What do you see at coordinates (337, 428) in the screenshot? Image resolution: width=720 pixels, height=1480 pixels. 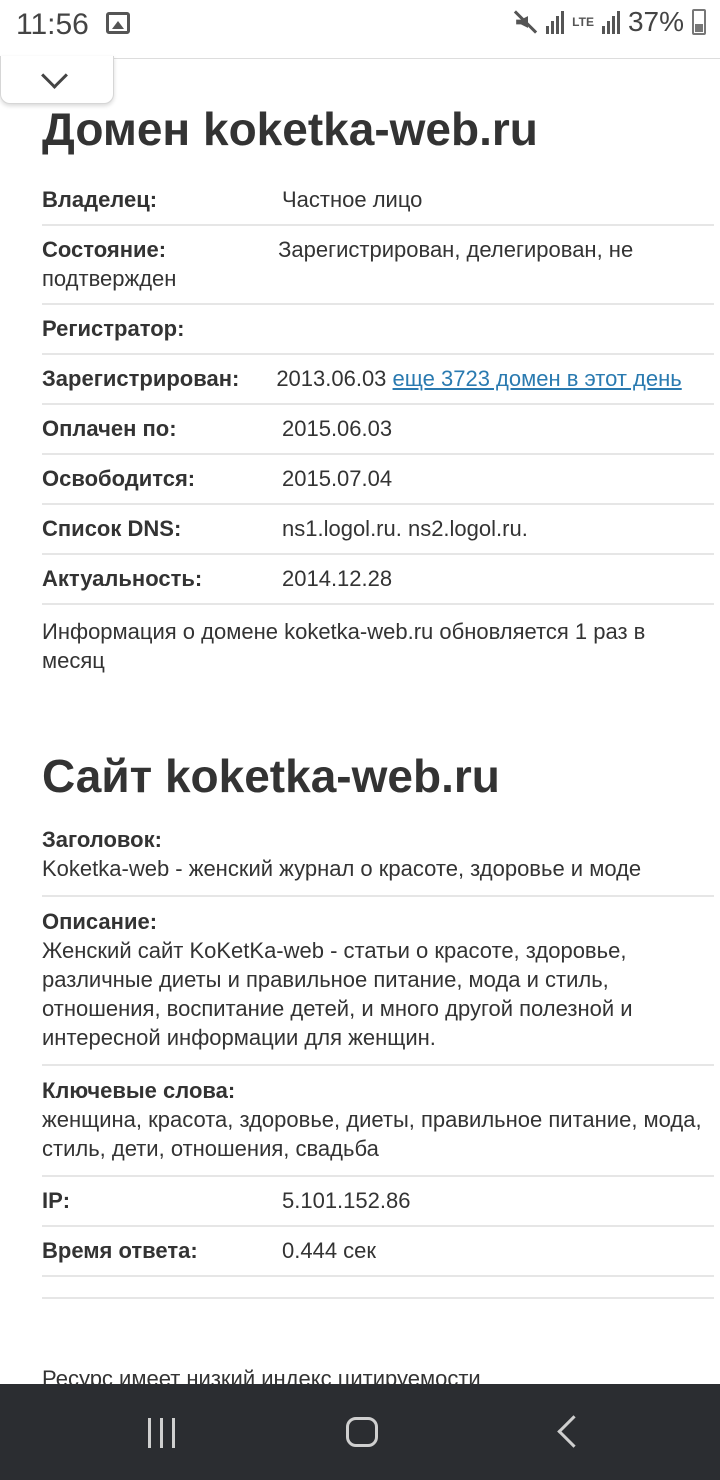 I see `row-value: 2015.06.03` at bounding box center [337, 428].